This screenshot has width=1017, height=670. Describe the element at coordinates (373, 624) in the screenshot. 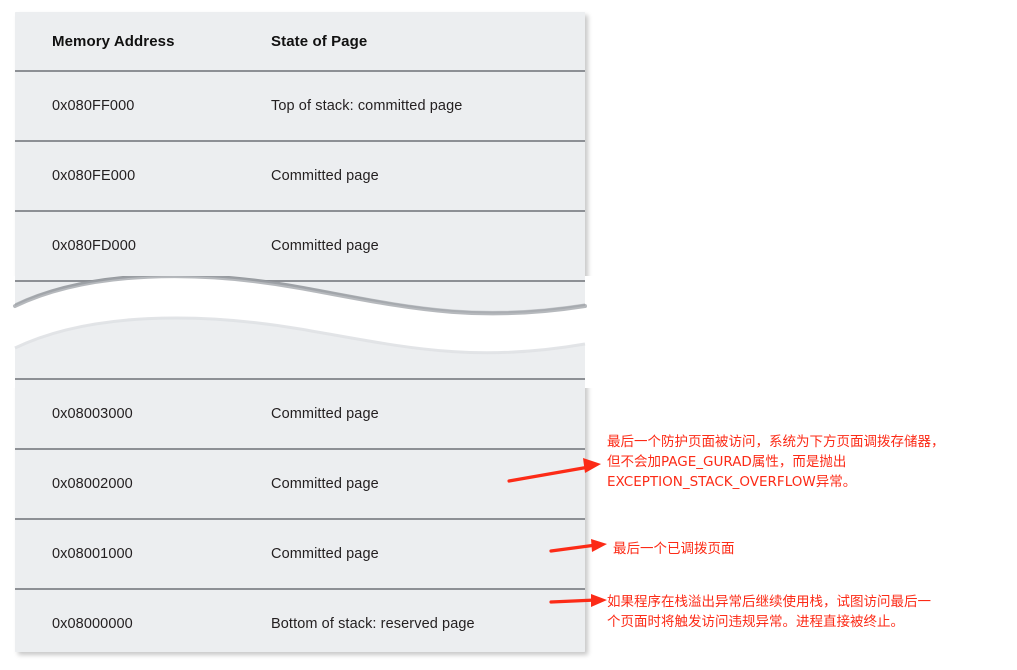

I see `cell-state-of-page: Bottom of stack: reserved page` at that location.